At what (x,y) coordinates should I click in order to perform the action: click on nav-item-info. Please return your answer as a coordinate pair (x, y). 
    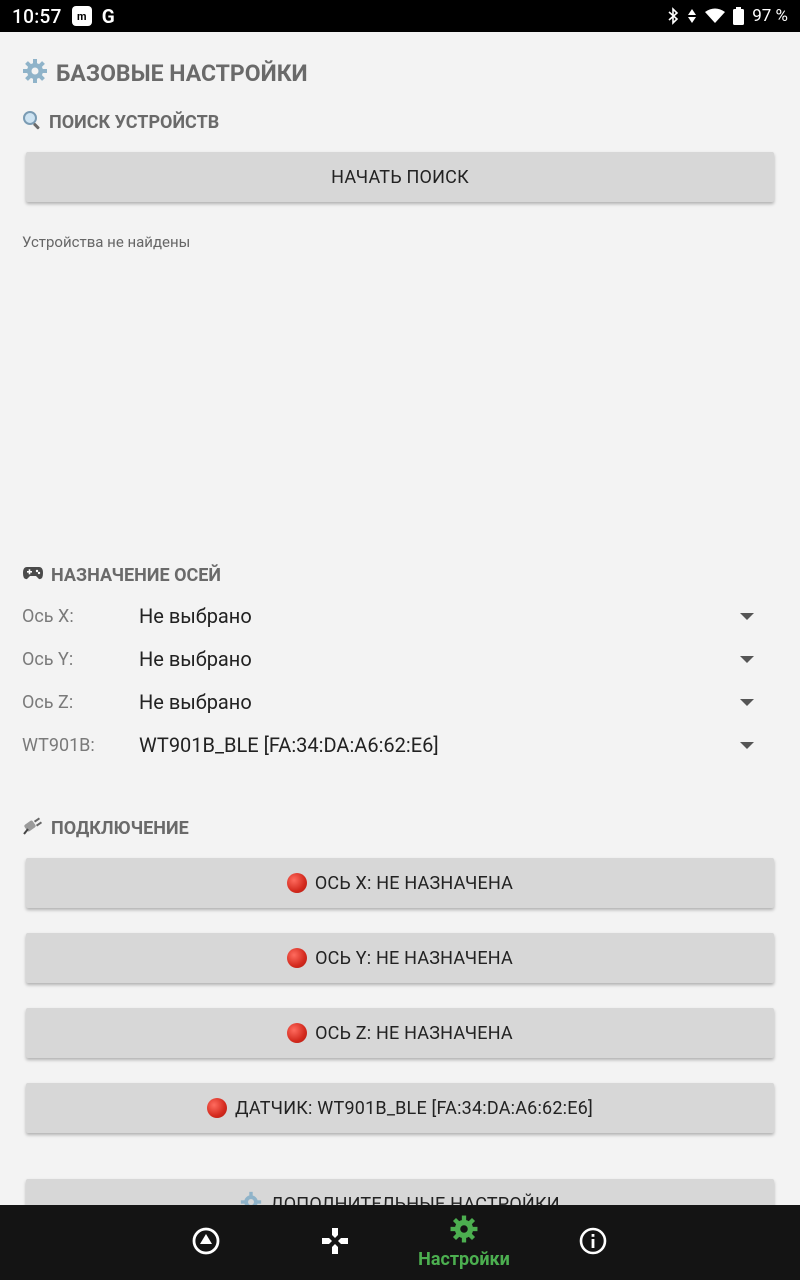
    Looking at the image, I should click on (593, 1242).